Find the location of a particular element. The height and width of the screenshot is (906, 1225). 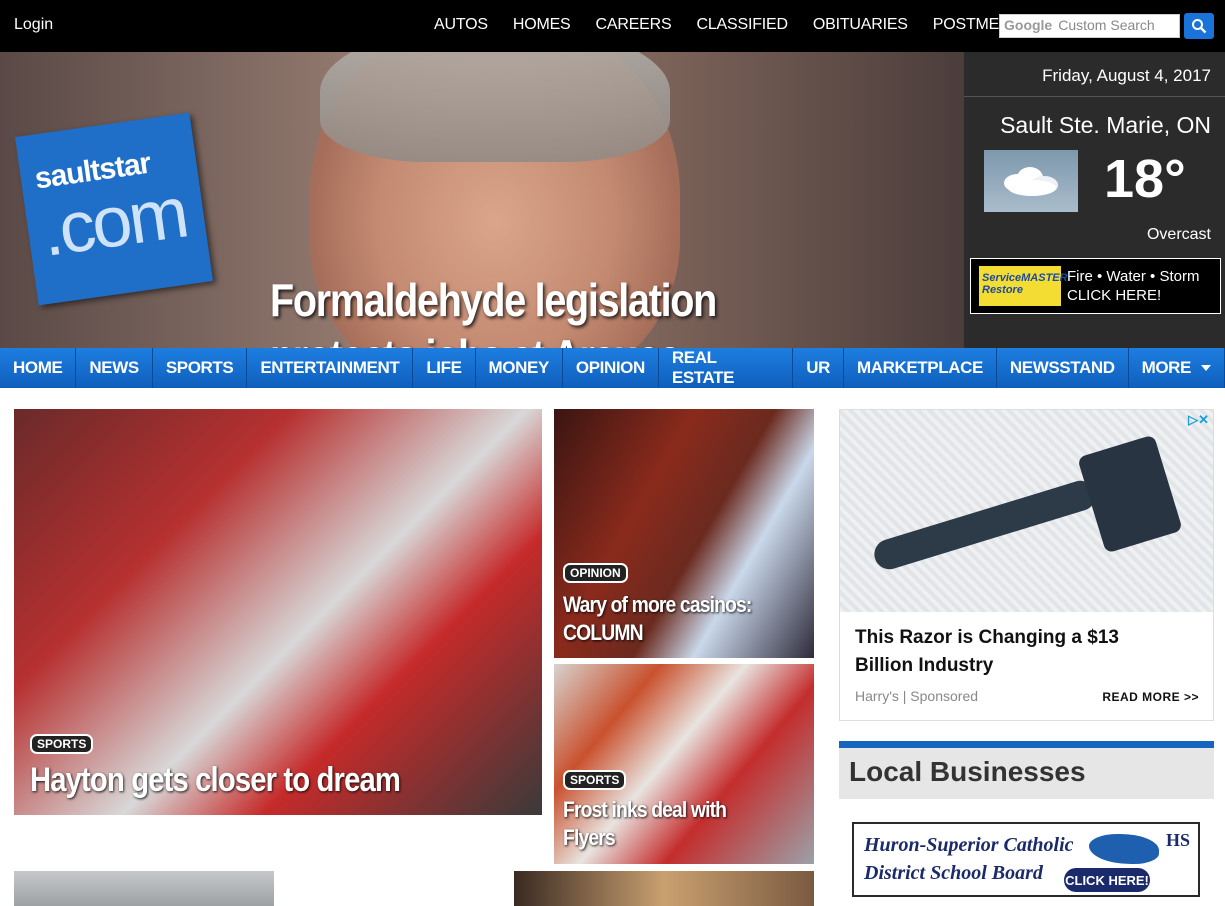

servicemaster-ad-line2: CLICK HERE! is located at coordinates (1114, 295).